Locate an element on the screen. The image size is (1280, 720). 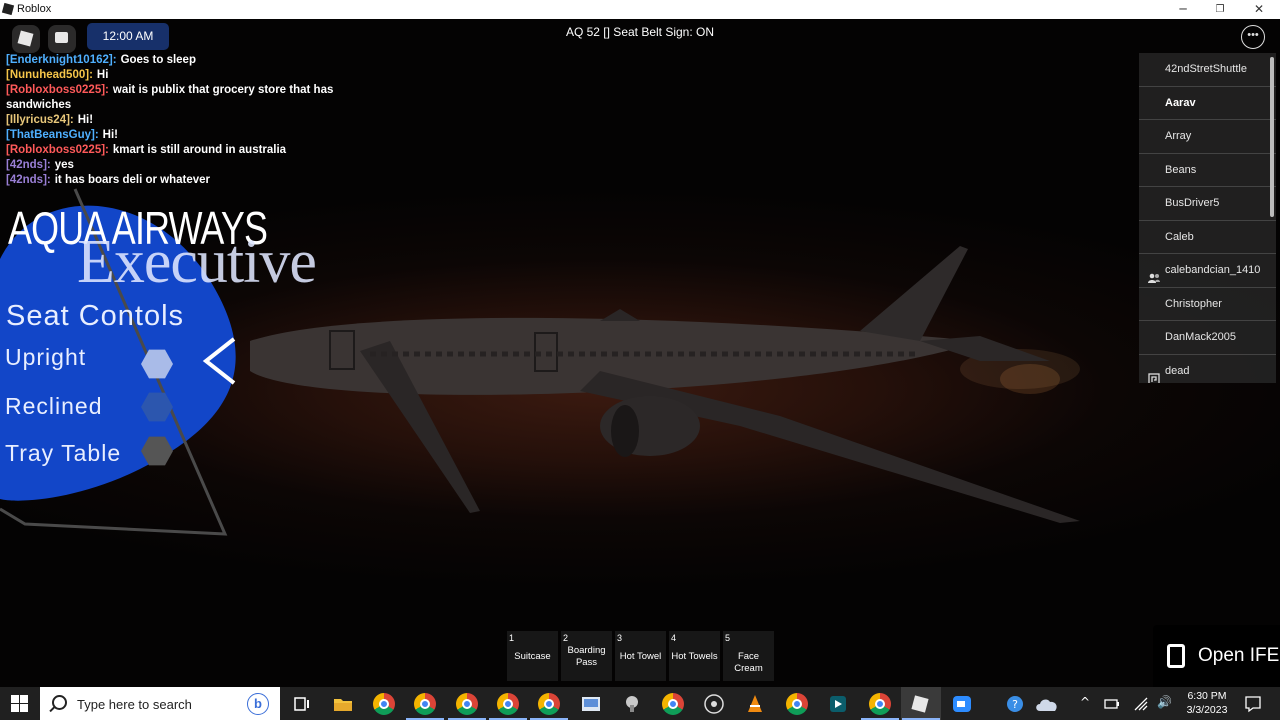
hotbar-slot: 1 Suitcase is located at coordinates (532, 656).